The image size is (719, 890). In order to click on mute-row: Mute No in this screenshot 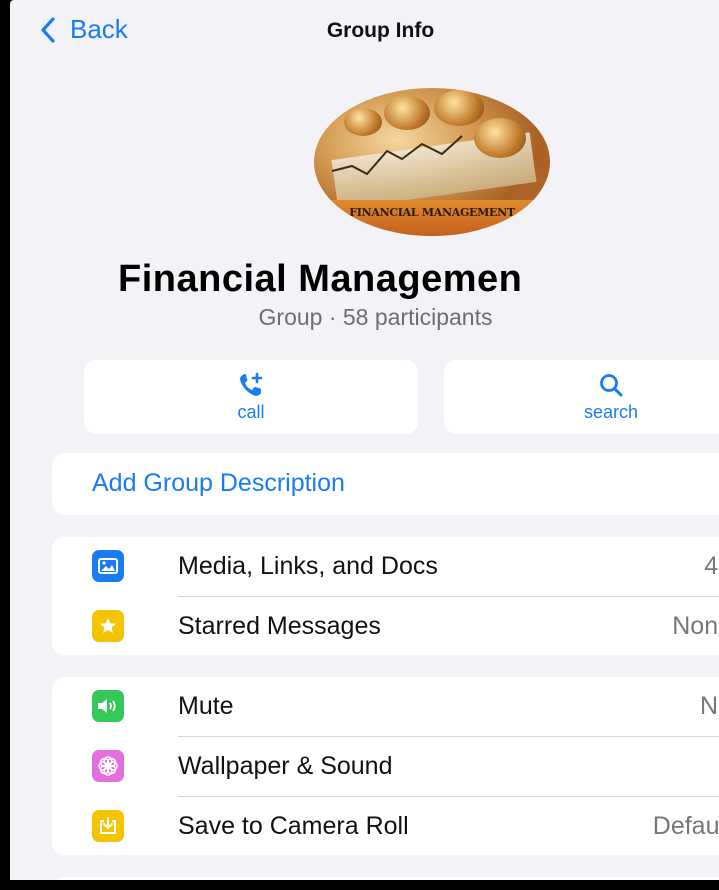, I will do `click(385, 706)`.